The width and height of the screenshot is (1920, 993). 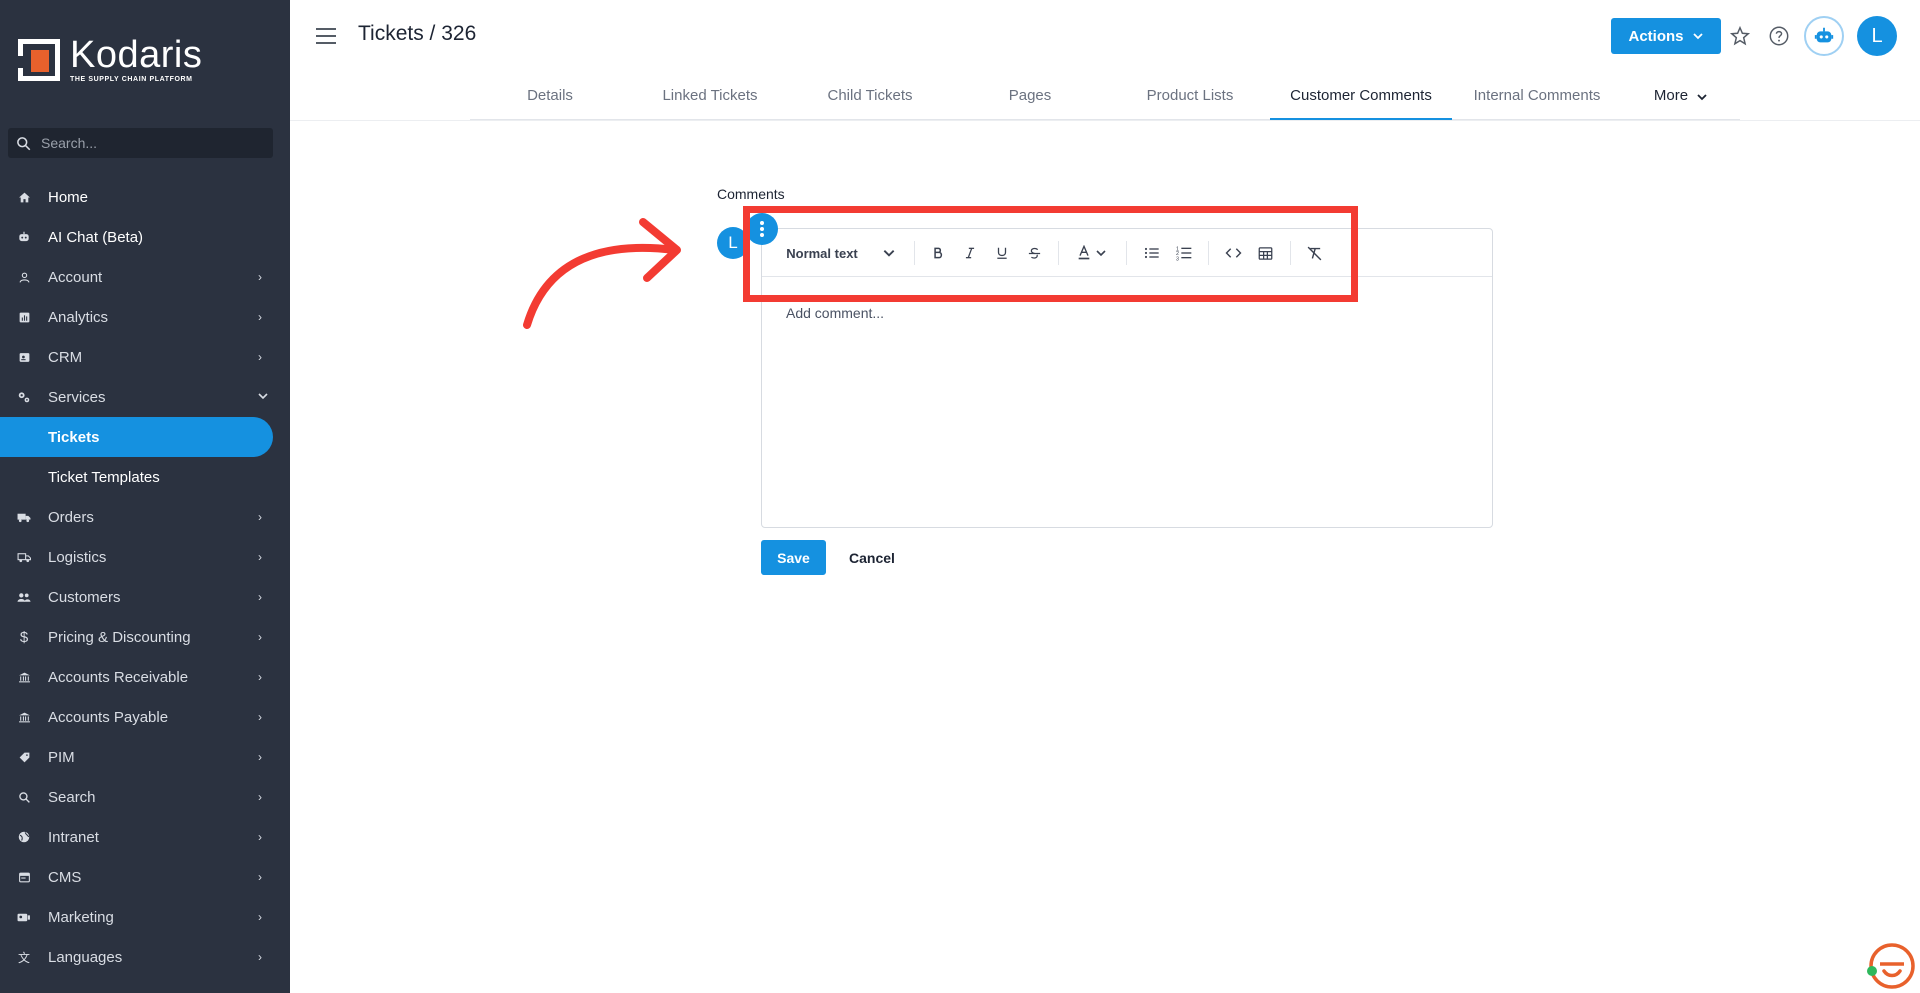 What do you see at coordinates (24, 757) in the screenshot?
I see `tag-icon` at bounding box center [24, 757].